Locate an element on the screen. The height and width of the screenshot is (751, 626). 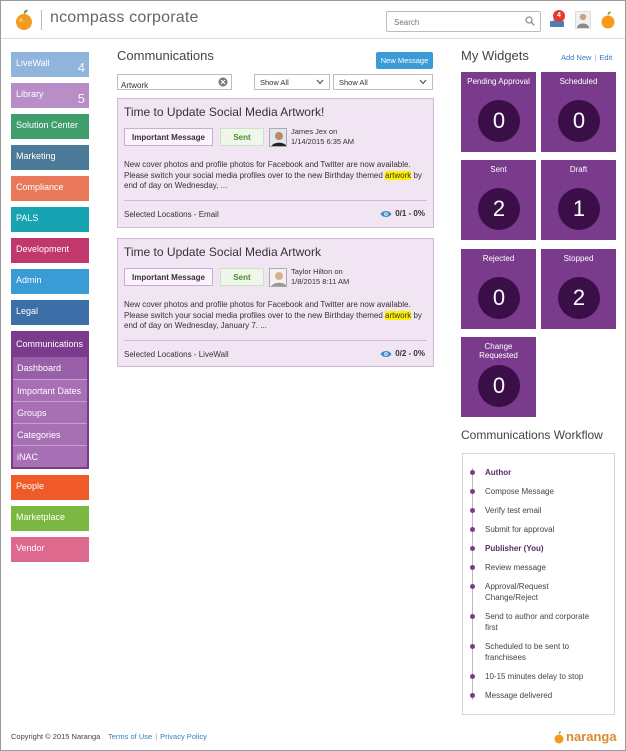
sidebar-item-legal: Legal is located at coordinates (50, 312).